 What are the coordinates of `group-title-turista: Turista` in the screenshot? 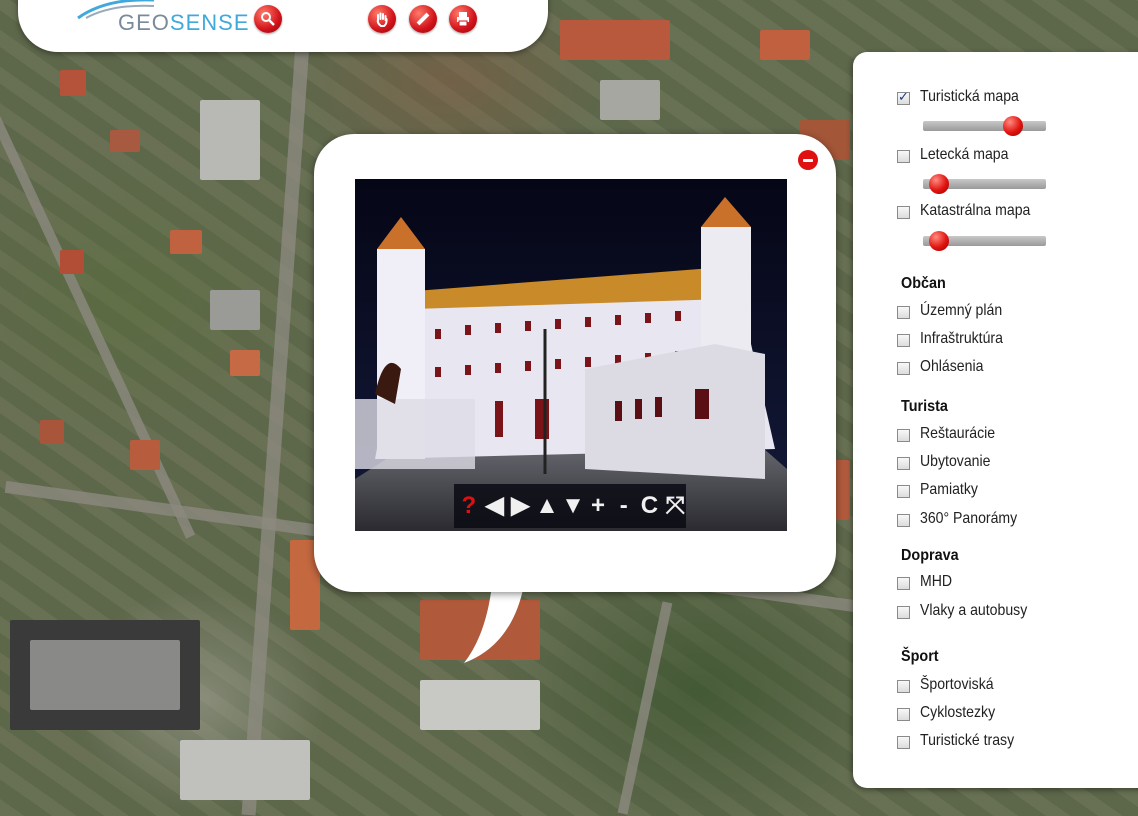 It's located at (924, 406).